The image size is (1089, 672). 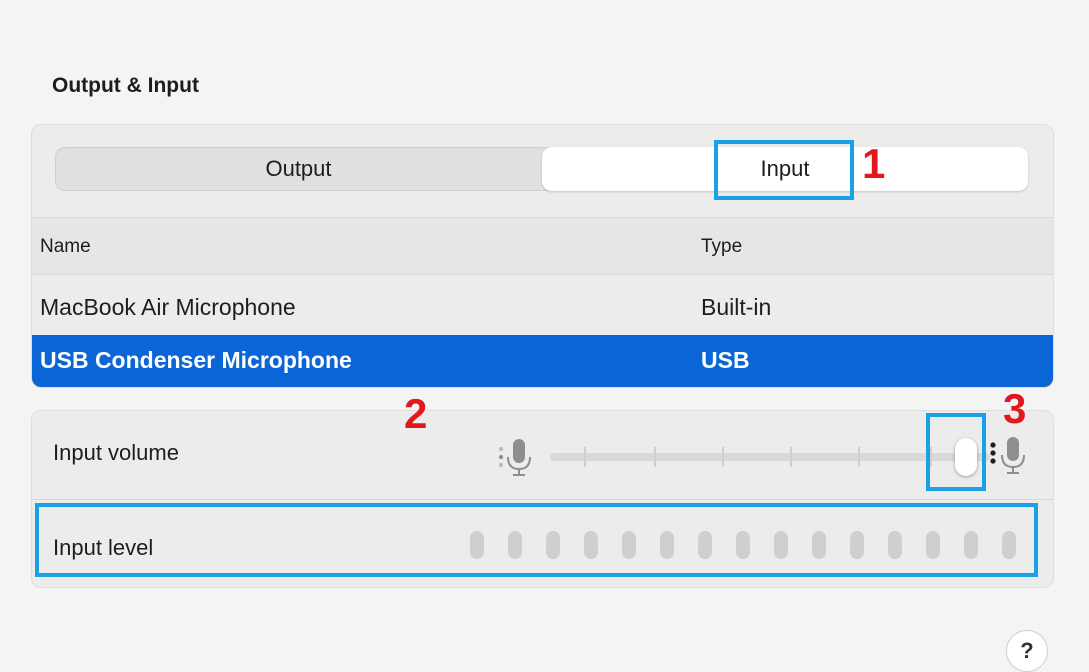 I want to click on input-volume-label: Input volume, so click(x=116, y=452).